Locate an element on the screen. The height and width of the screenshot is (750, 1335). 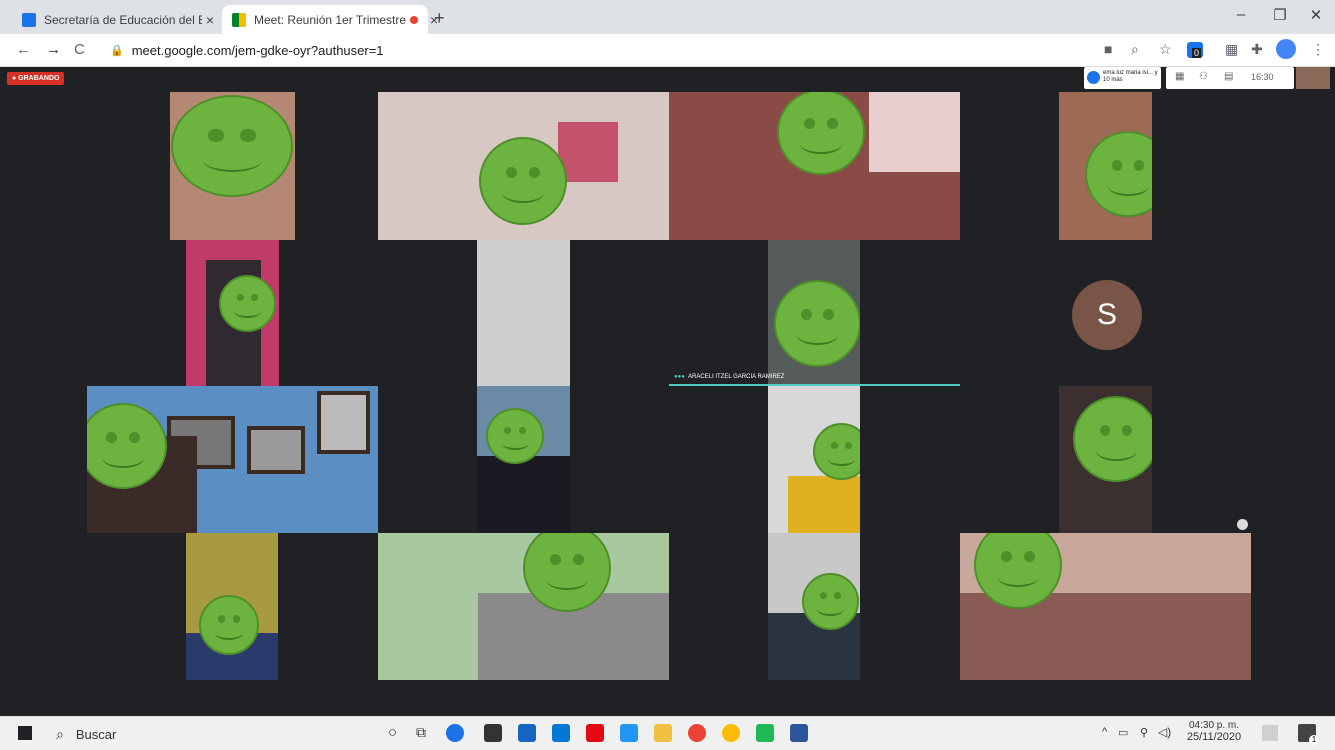
taskbar-clock: 04:30 p. m. 25/11/2020 is located at coordinates (1214, 731).